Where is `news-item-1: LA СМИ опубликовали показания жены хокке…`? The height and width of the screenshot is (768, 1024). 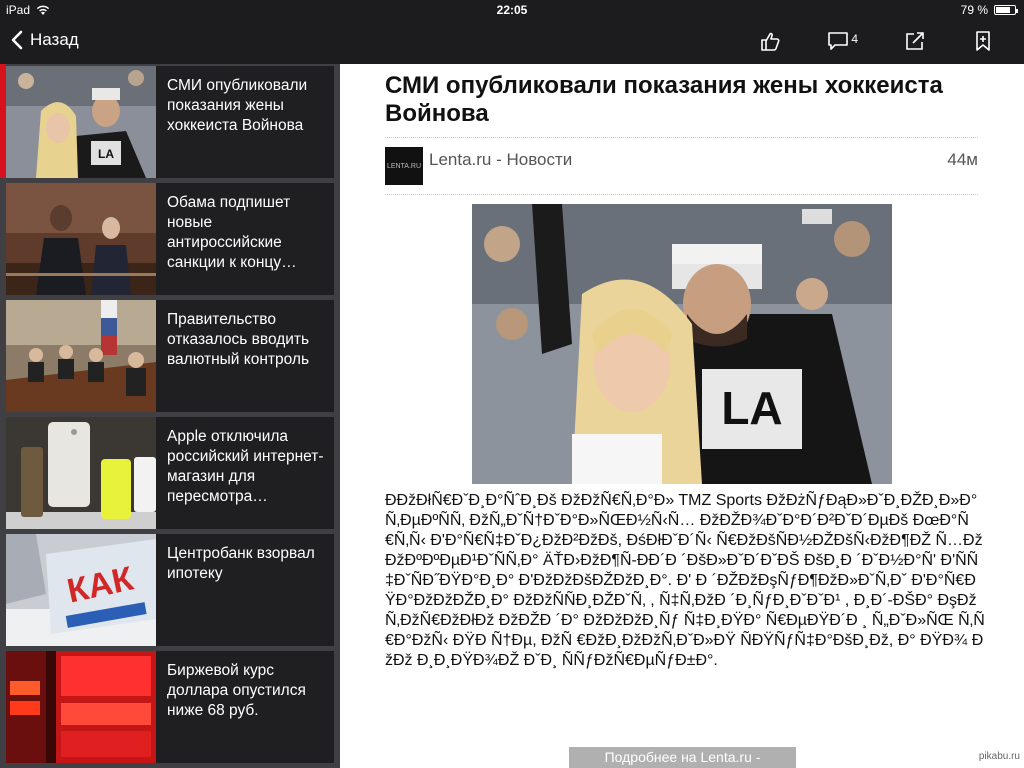
news-item-1: LA СМИ опубликовали показания жены хокке… is located at coordinates (170, 122).